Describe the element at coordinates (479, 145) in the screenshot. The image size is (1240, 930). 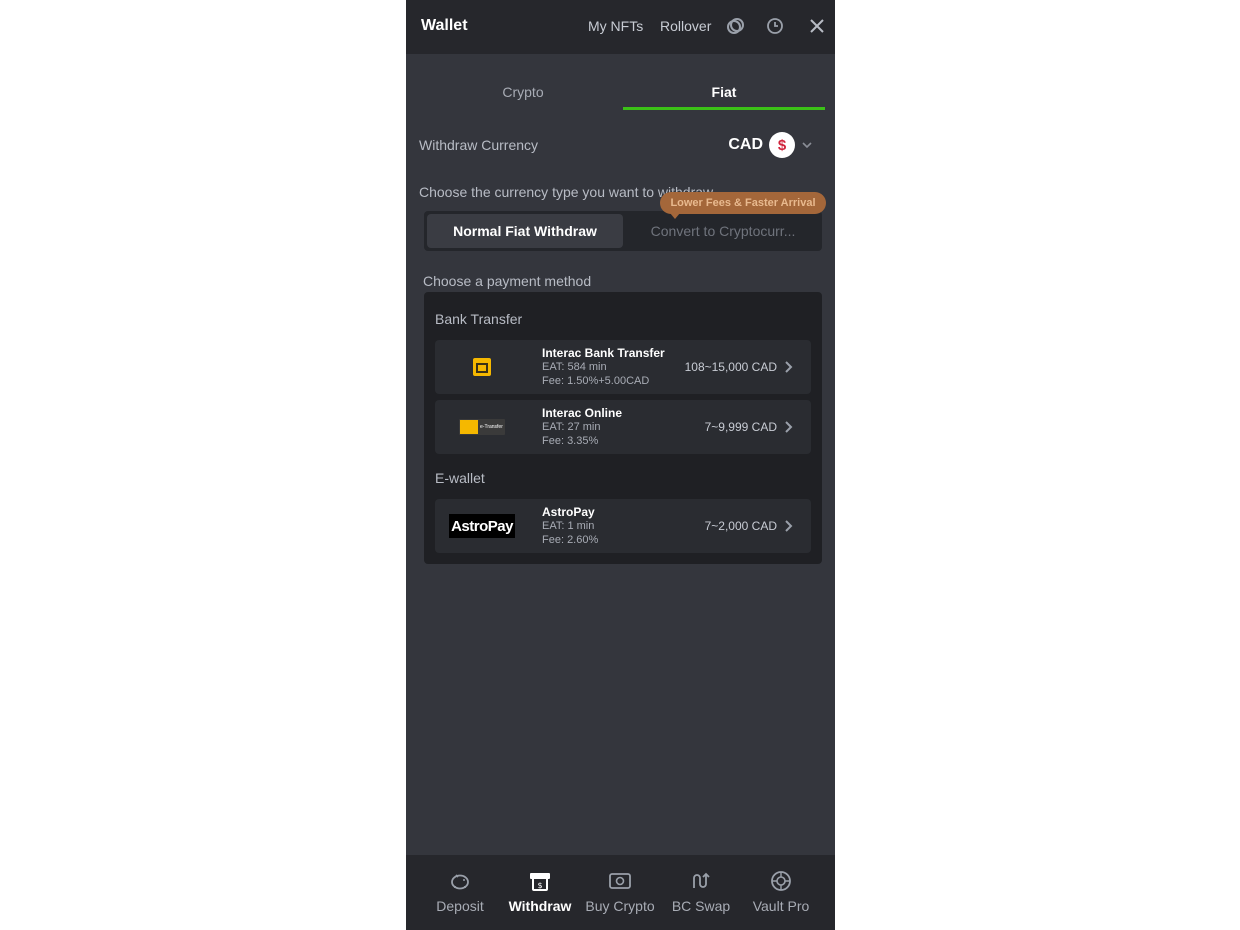
I see `withdraw-currency-label: Withdraw Currency` at that location.